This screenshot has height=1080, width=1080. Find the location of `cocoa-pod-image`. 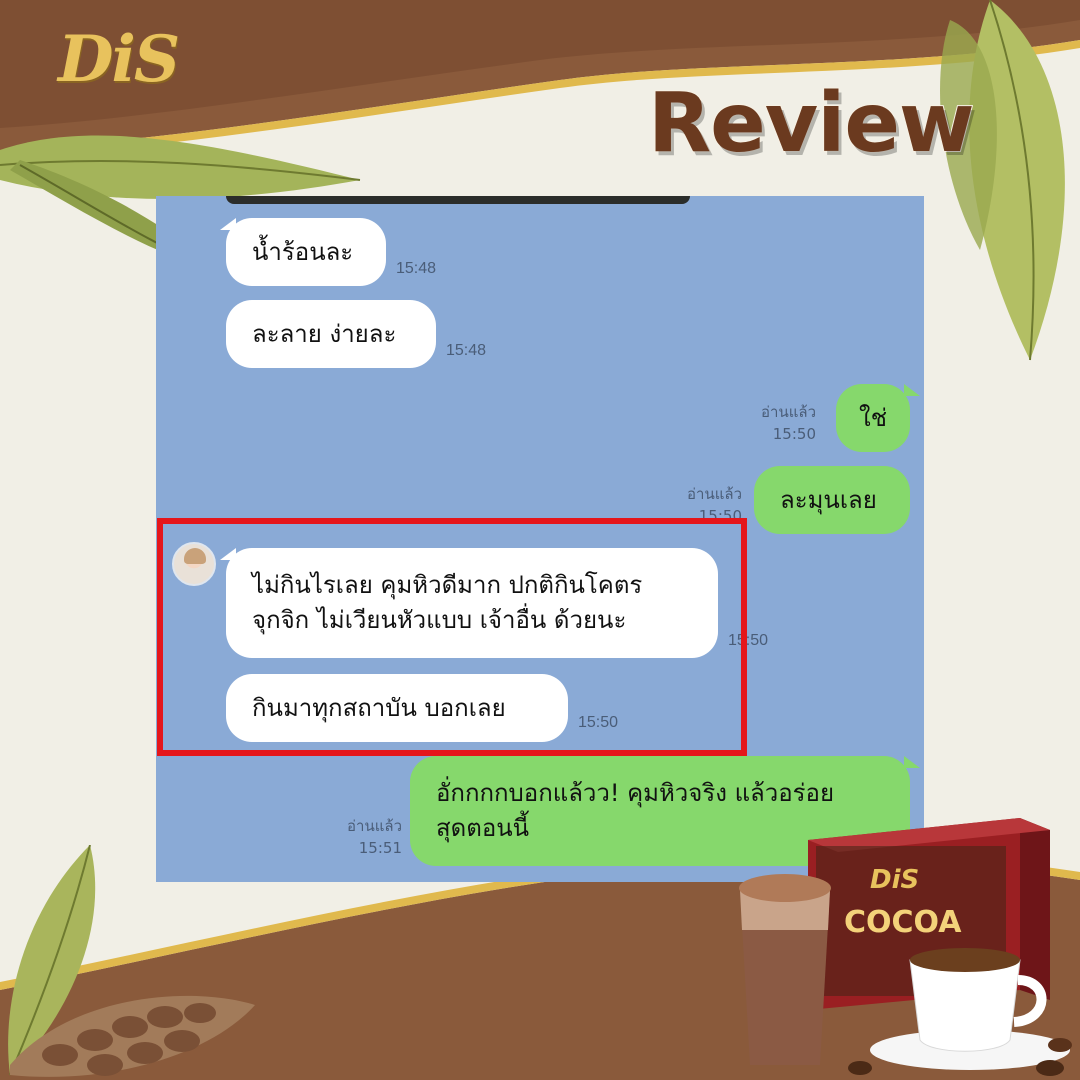

cocoa-pod-image is located at coordinates (132, 1036).